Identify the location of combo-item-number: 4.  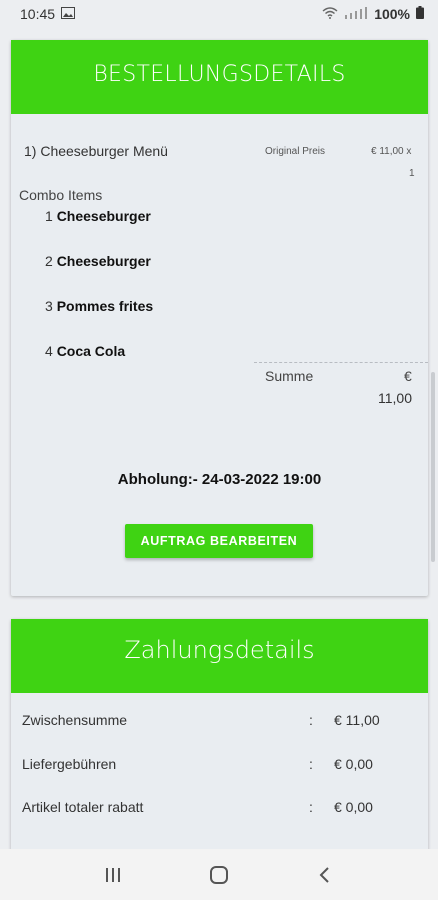
(49, 351).